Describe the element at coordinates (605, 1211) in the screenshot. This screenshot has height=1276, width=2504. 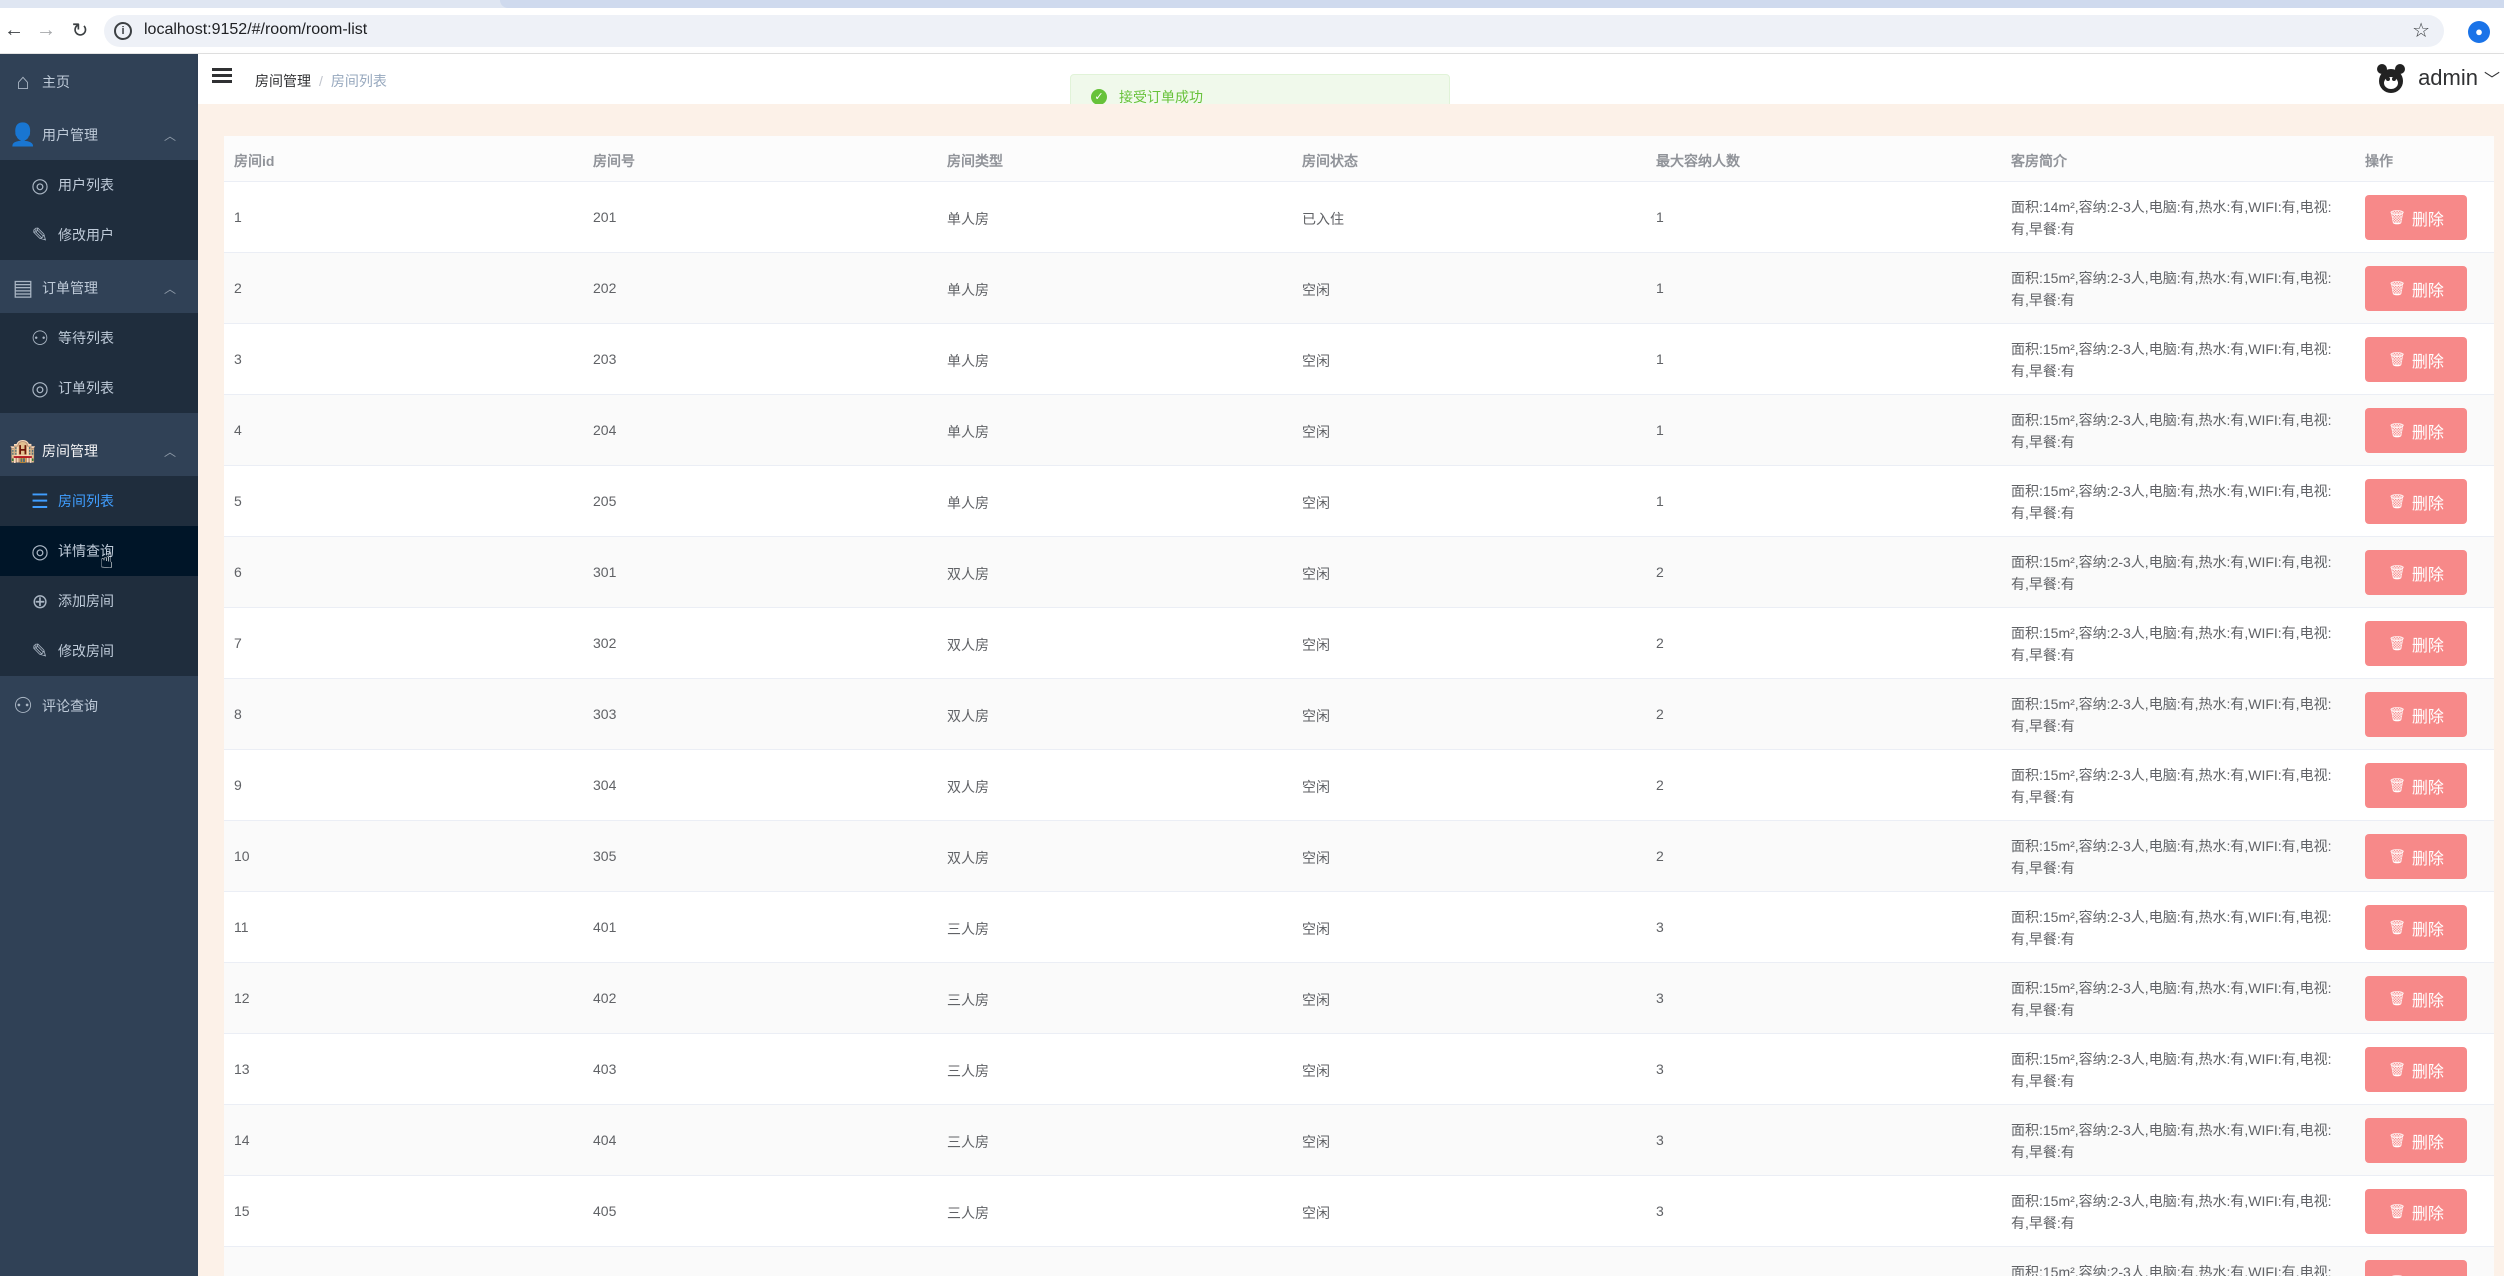
I see `cell-room-number: 405` at that location.